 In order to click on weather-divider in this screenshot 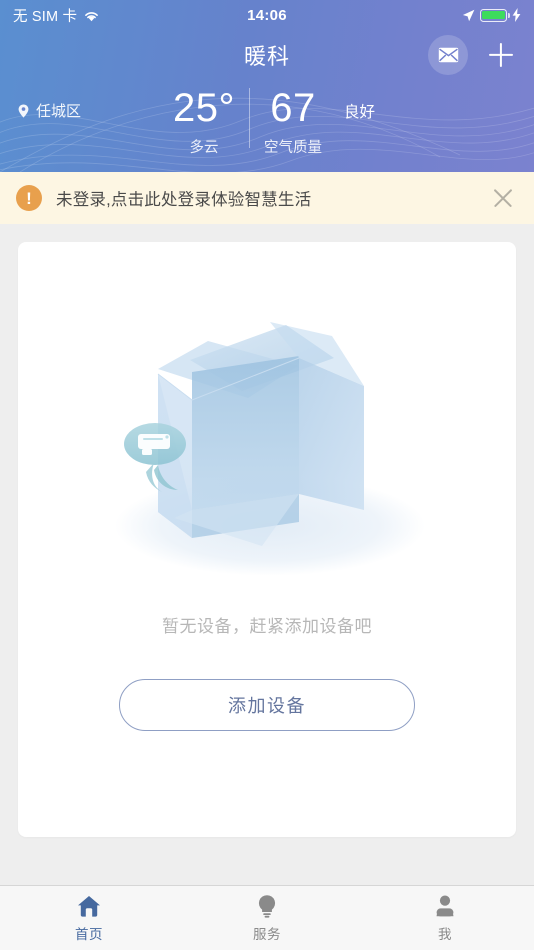, I will do `click(250, 118)`.